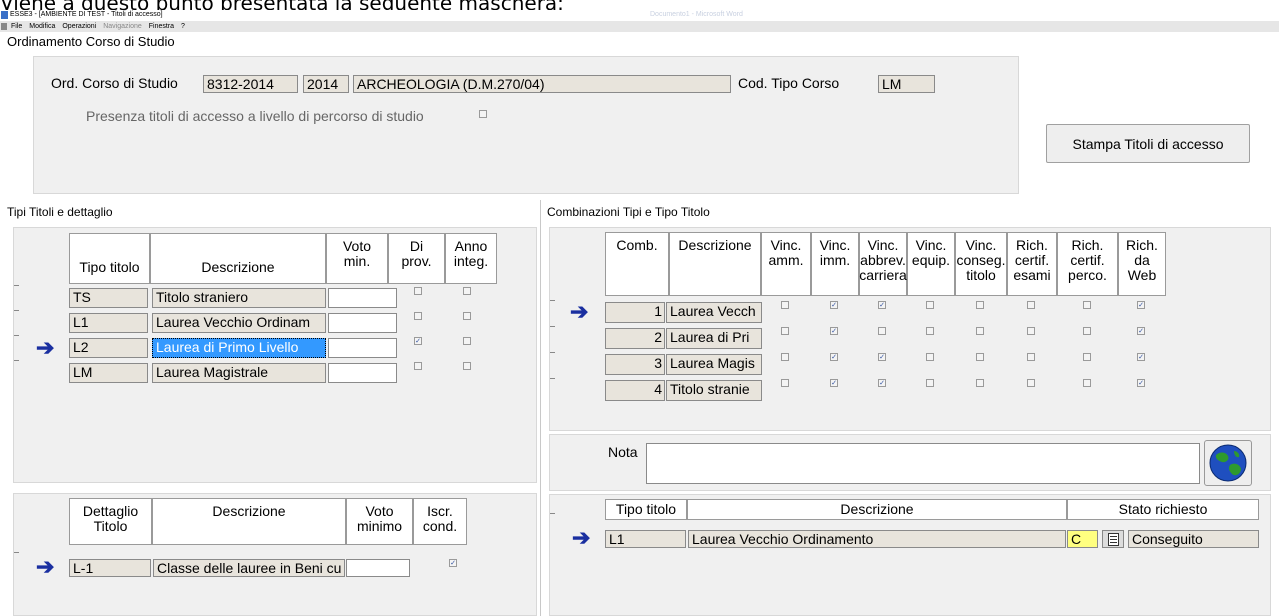 This screenshot has height=616, width=1279. Describe the element at coordinates (357, 258) in the screenshot. I see `hdr-voto-min: Voto min.` at that location.